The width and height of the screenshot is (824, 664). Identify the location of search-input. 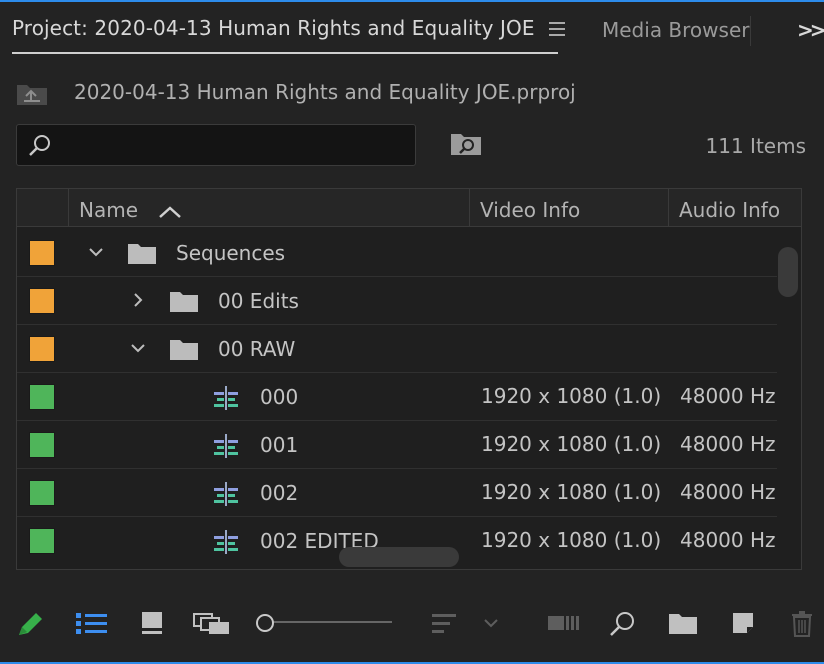
(234, 145).